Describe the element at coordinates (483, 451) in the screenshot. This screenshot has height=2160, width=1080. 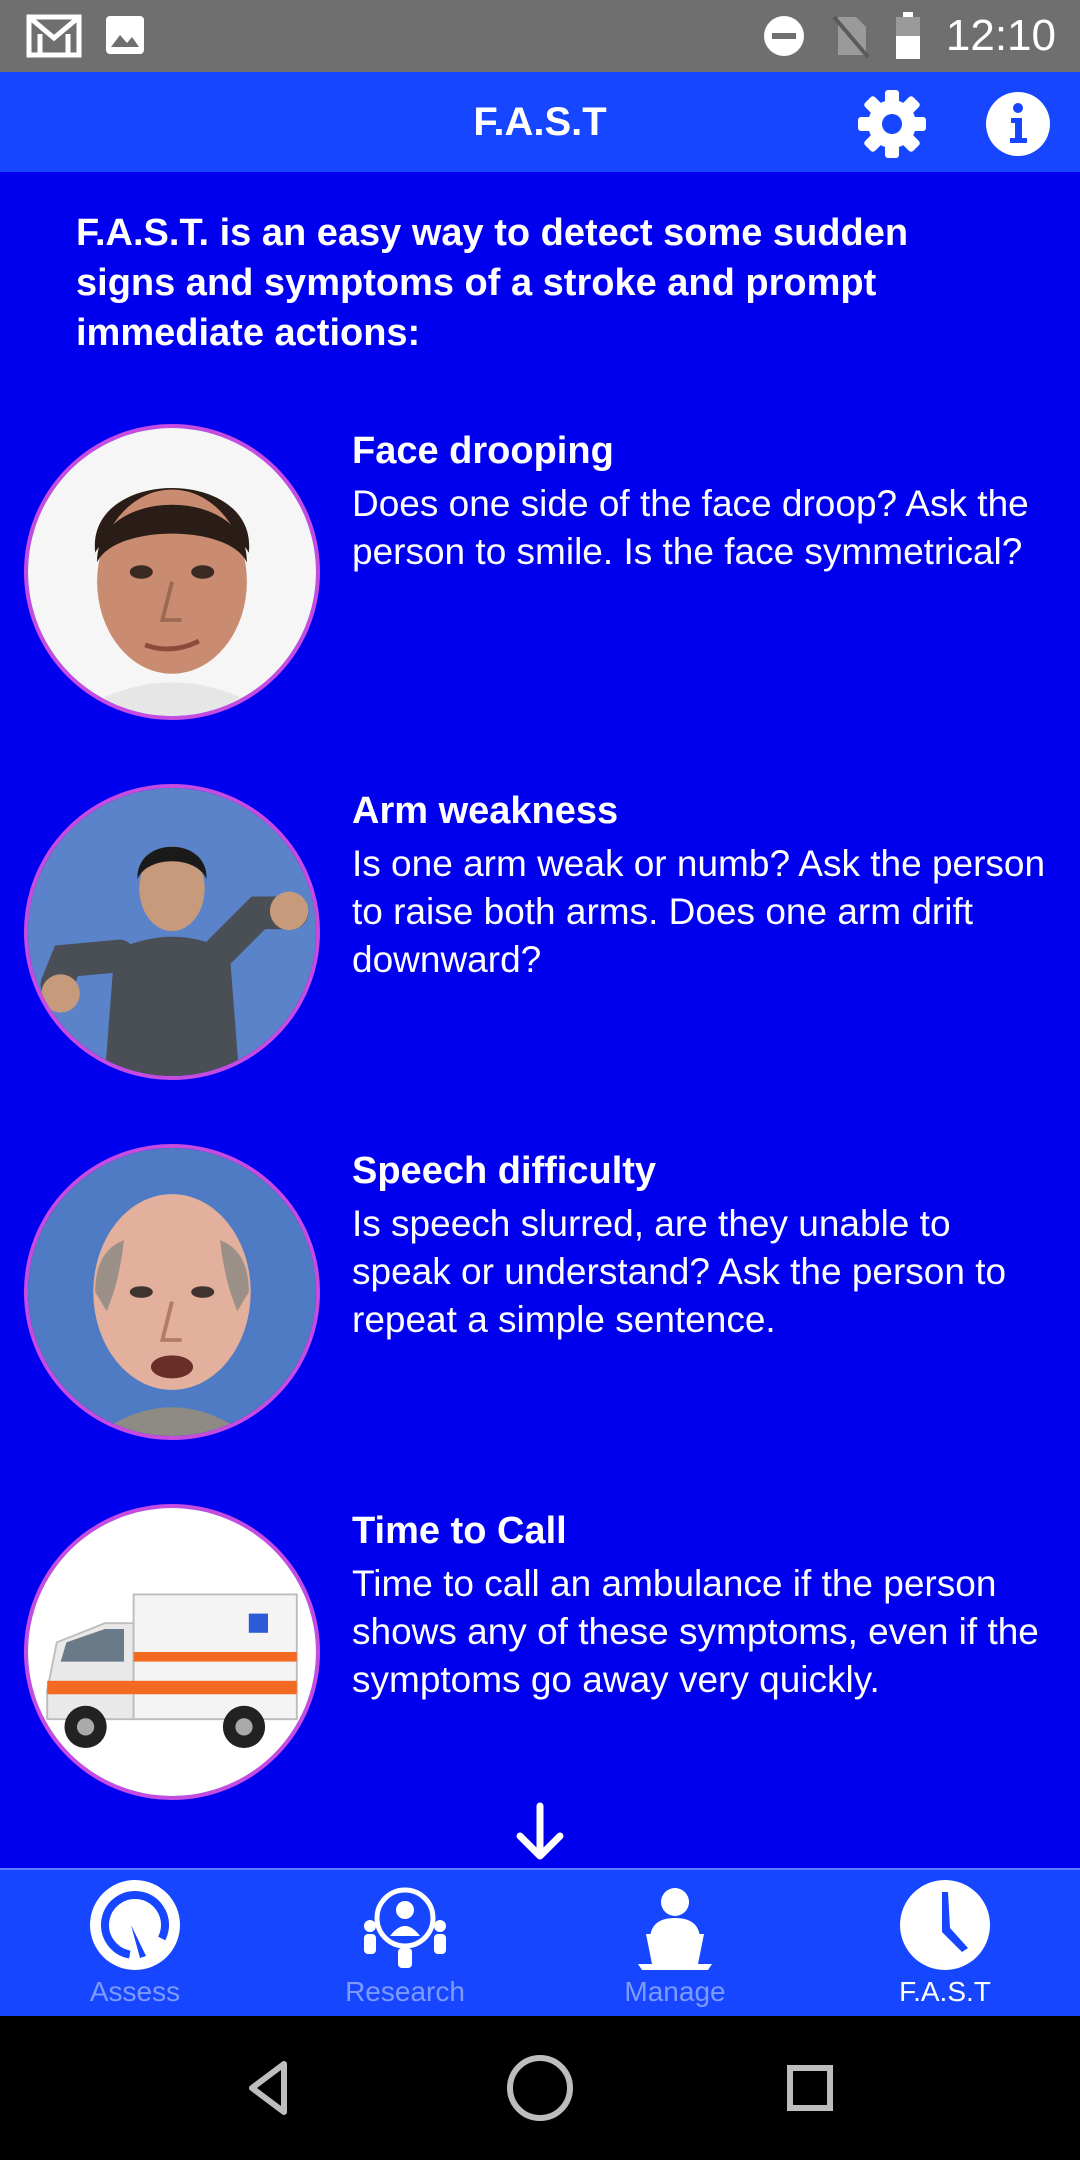
I see `item-title: Face drooping` at that location.